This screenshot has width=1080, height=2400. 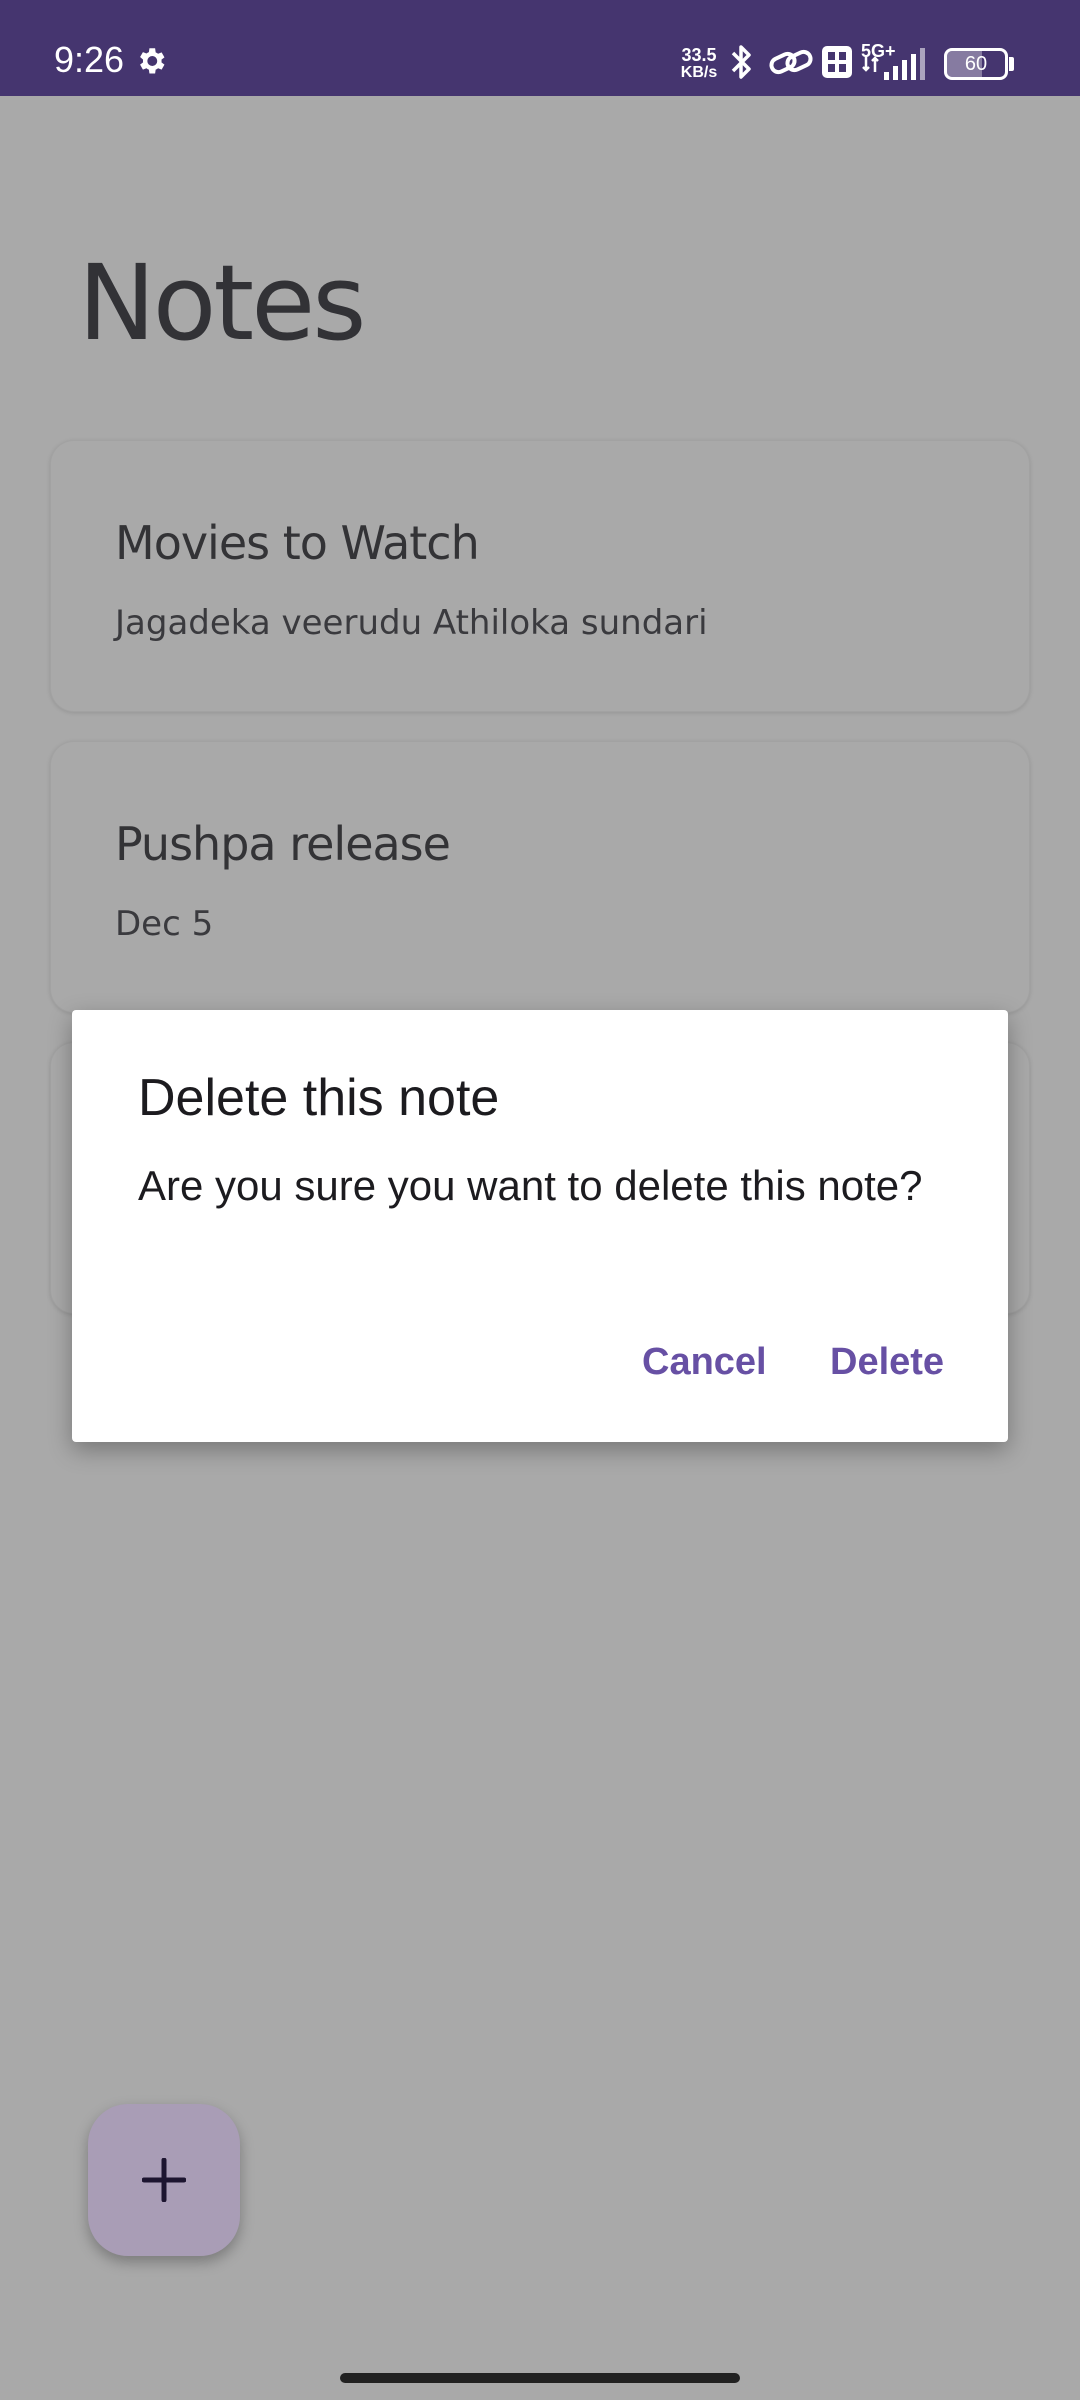 I want to click on battery-level: 60, so click(x=976, y=64).